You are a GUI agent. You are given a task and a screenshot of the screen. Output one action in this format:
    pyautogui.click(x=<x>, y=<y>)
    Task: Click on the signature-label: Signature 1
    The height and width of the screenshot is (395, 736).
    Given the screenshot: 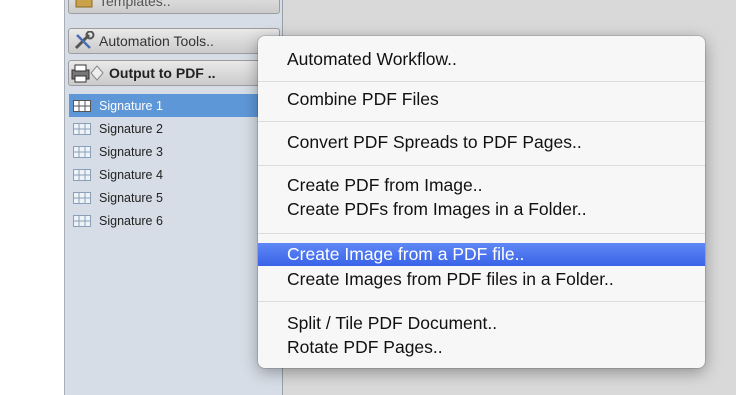 What is the action you would take?
    pyautogui.click(x=131, y=105)
    